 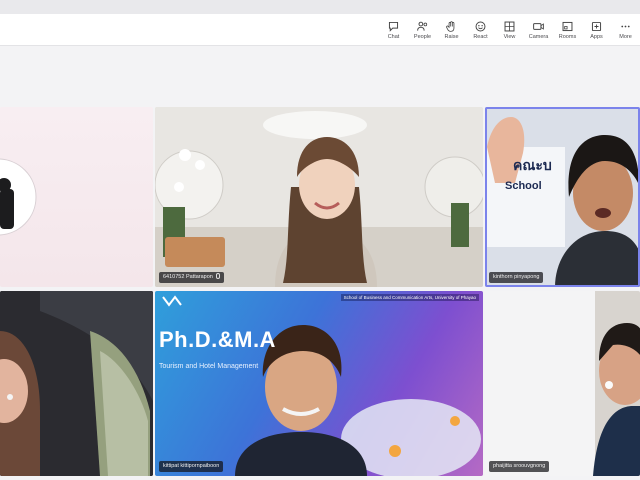 I want to click on apps-button: Apps, so click(x=596, y=30).